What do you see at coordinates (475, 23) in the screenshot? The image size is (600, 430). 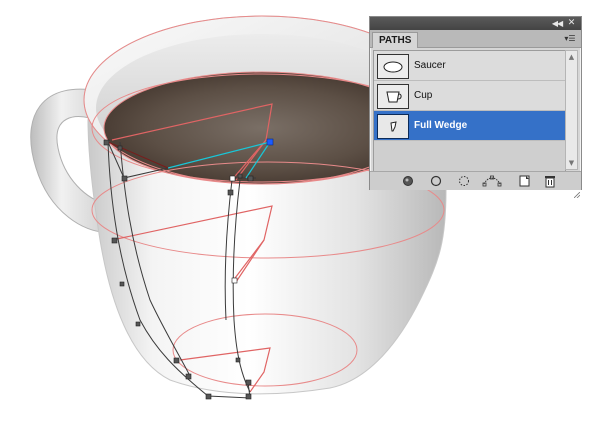 I see `panel-title-bar: ◀◀ ✕` at bounding box center [475, 23].